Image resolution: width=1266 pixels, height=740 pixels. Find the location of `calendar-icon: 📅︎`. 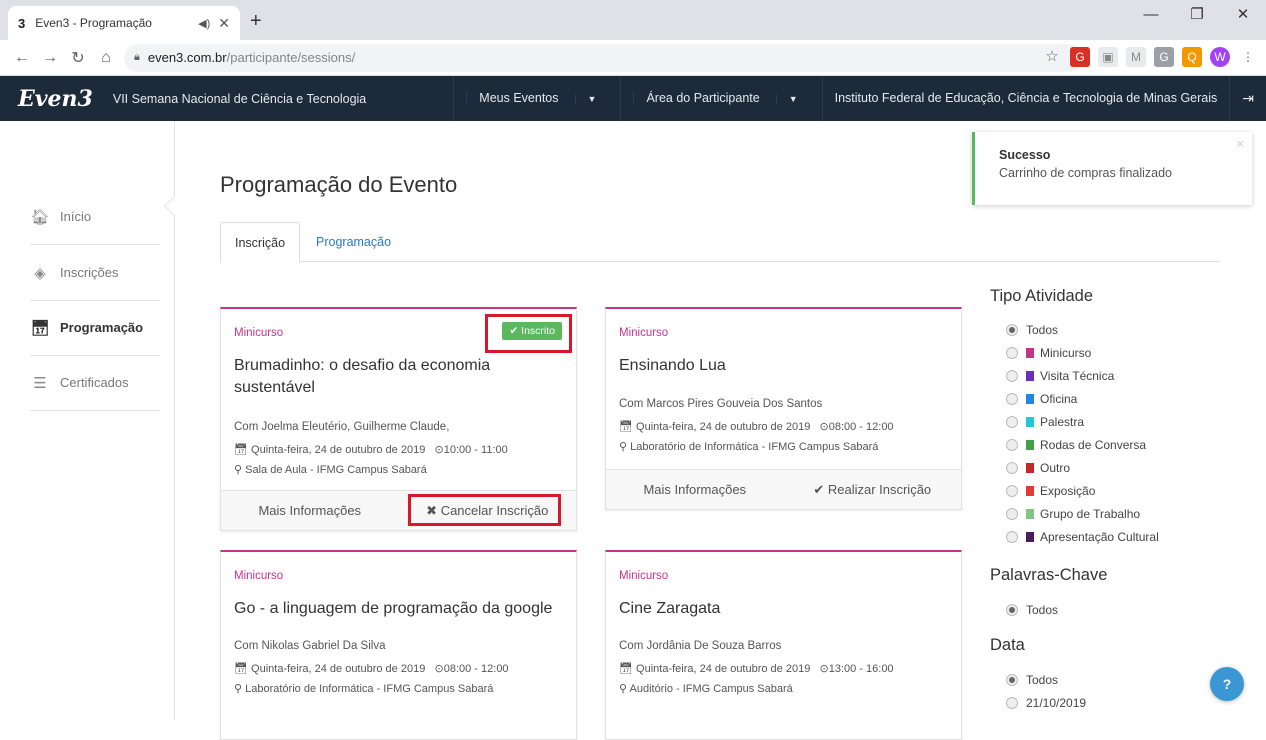

calendar-icon: 📅︎ is located at coordinates (626, 669).